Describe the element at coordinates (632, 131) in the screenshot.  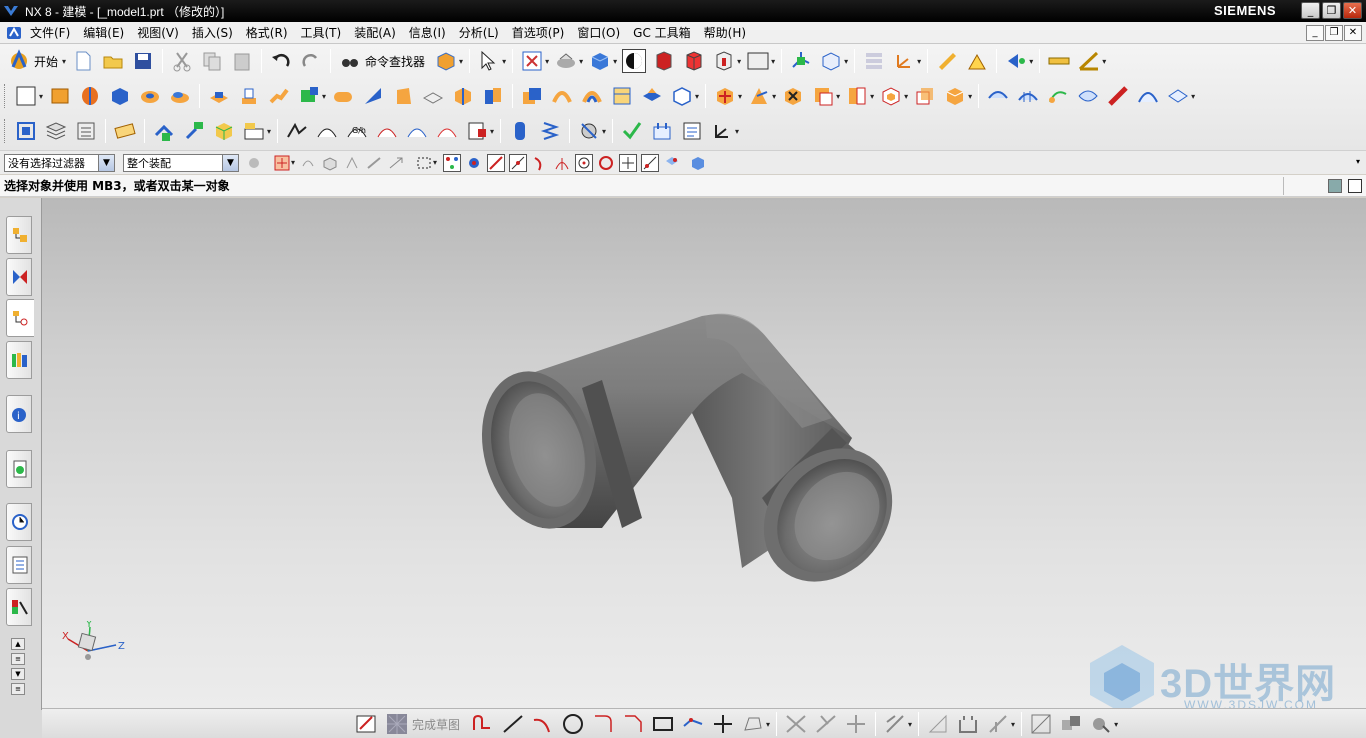
I see `quality-check-icon` at that location.